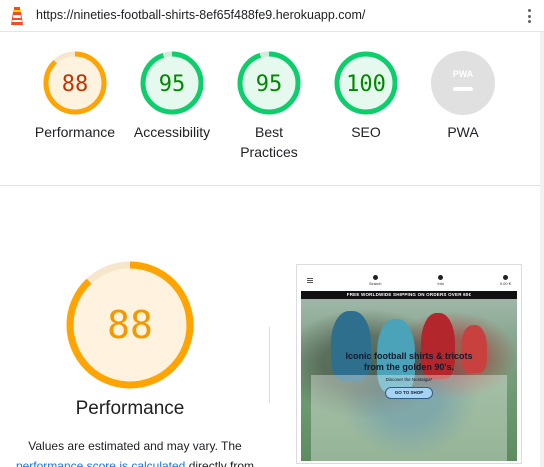 The height and width of the screenshot is (467, 544). I want to click on hero-title-line2: from the golden 90's., so click(409, 367).